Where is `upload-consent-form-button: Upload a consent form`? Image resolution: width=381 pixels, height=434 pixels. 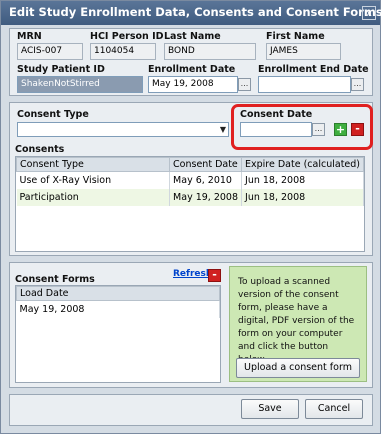
upload-consent-form-button: Upload a consent form is located at coordinates (298, 368).